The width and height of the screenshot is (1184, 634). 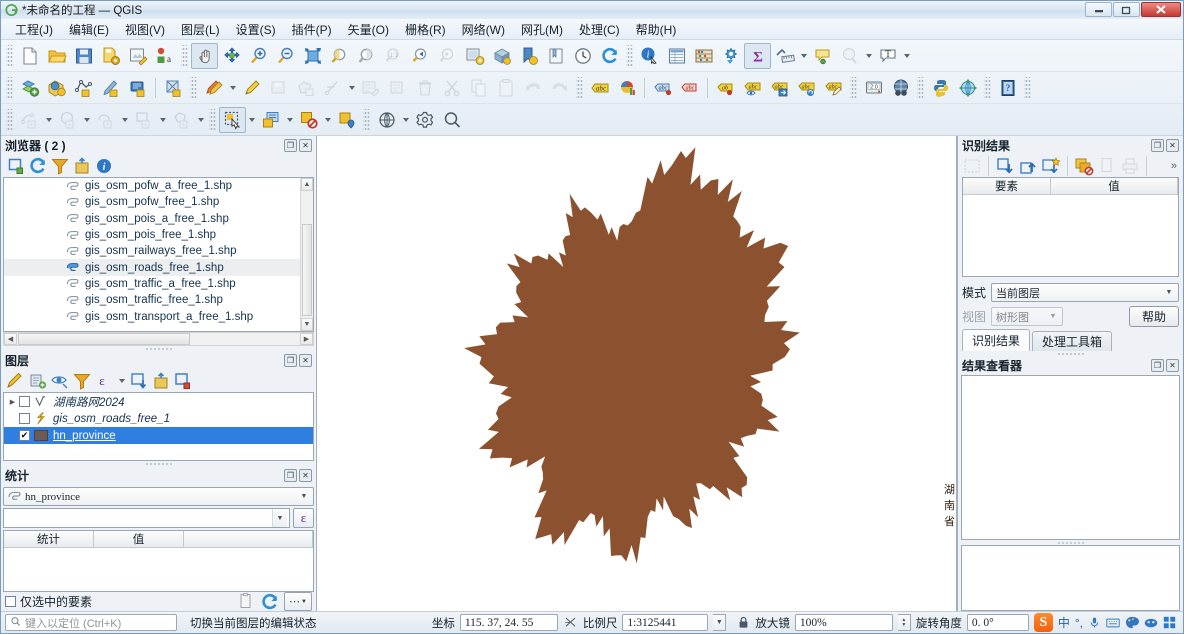 What do you see at coordinates (158, 316) in the screenshot?
I see `browser-item: gis_osm_transport_a_free_1.shp` at bounding box center [158, 316].